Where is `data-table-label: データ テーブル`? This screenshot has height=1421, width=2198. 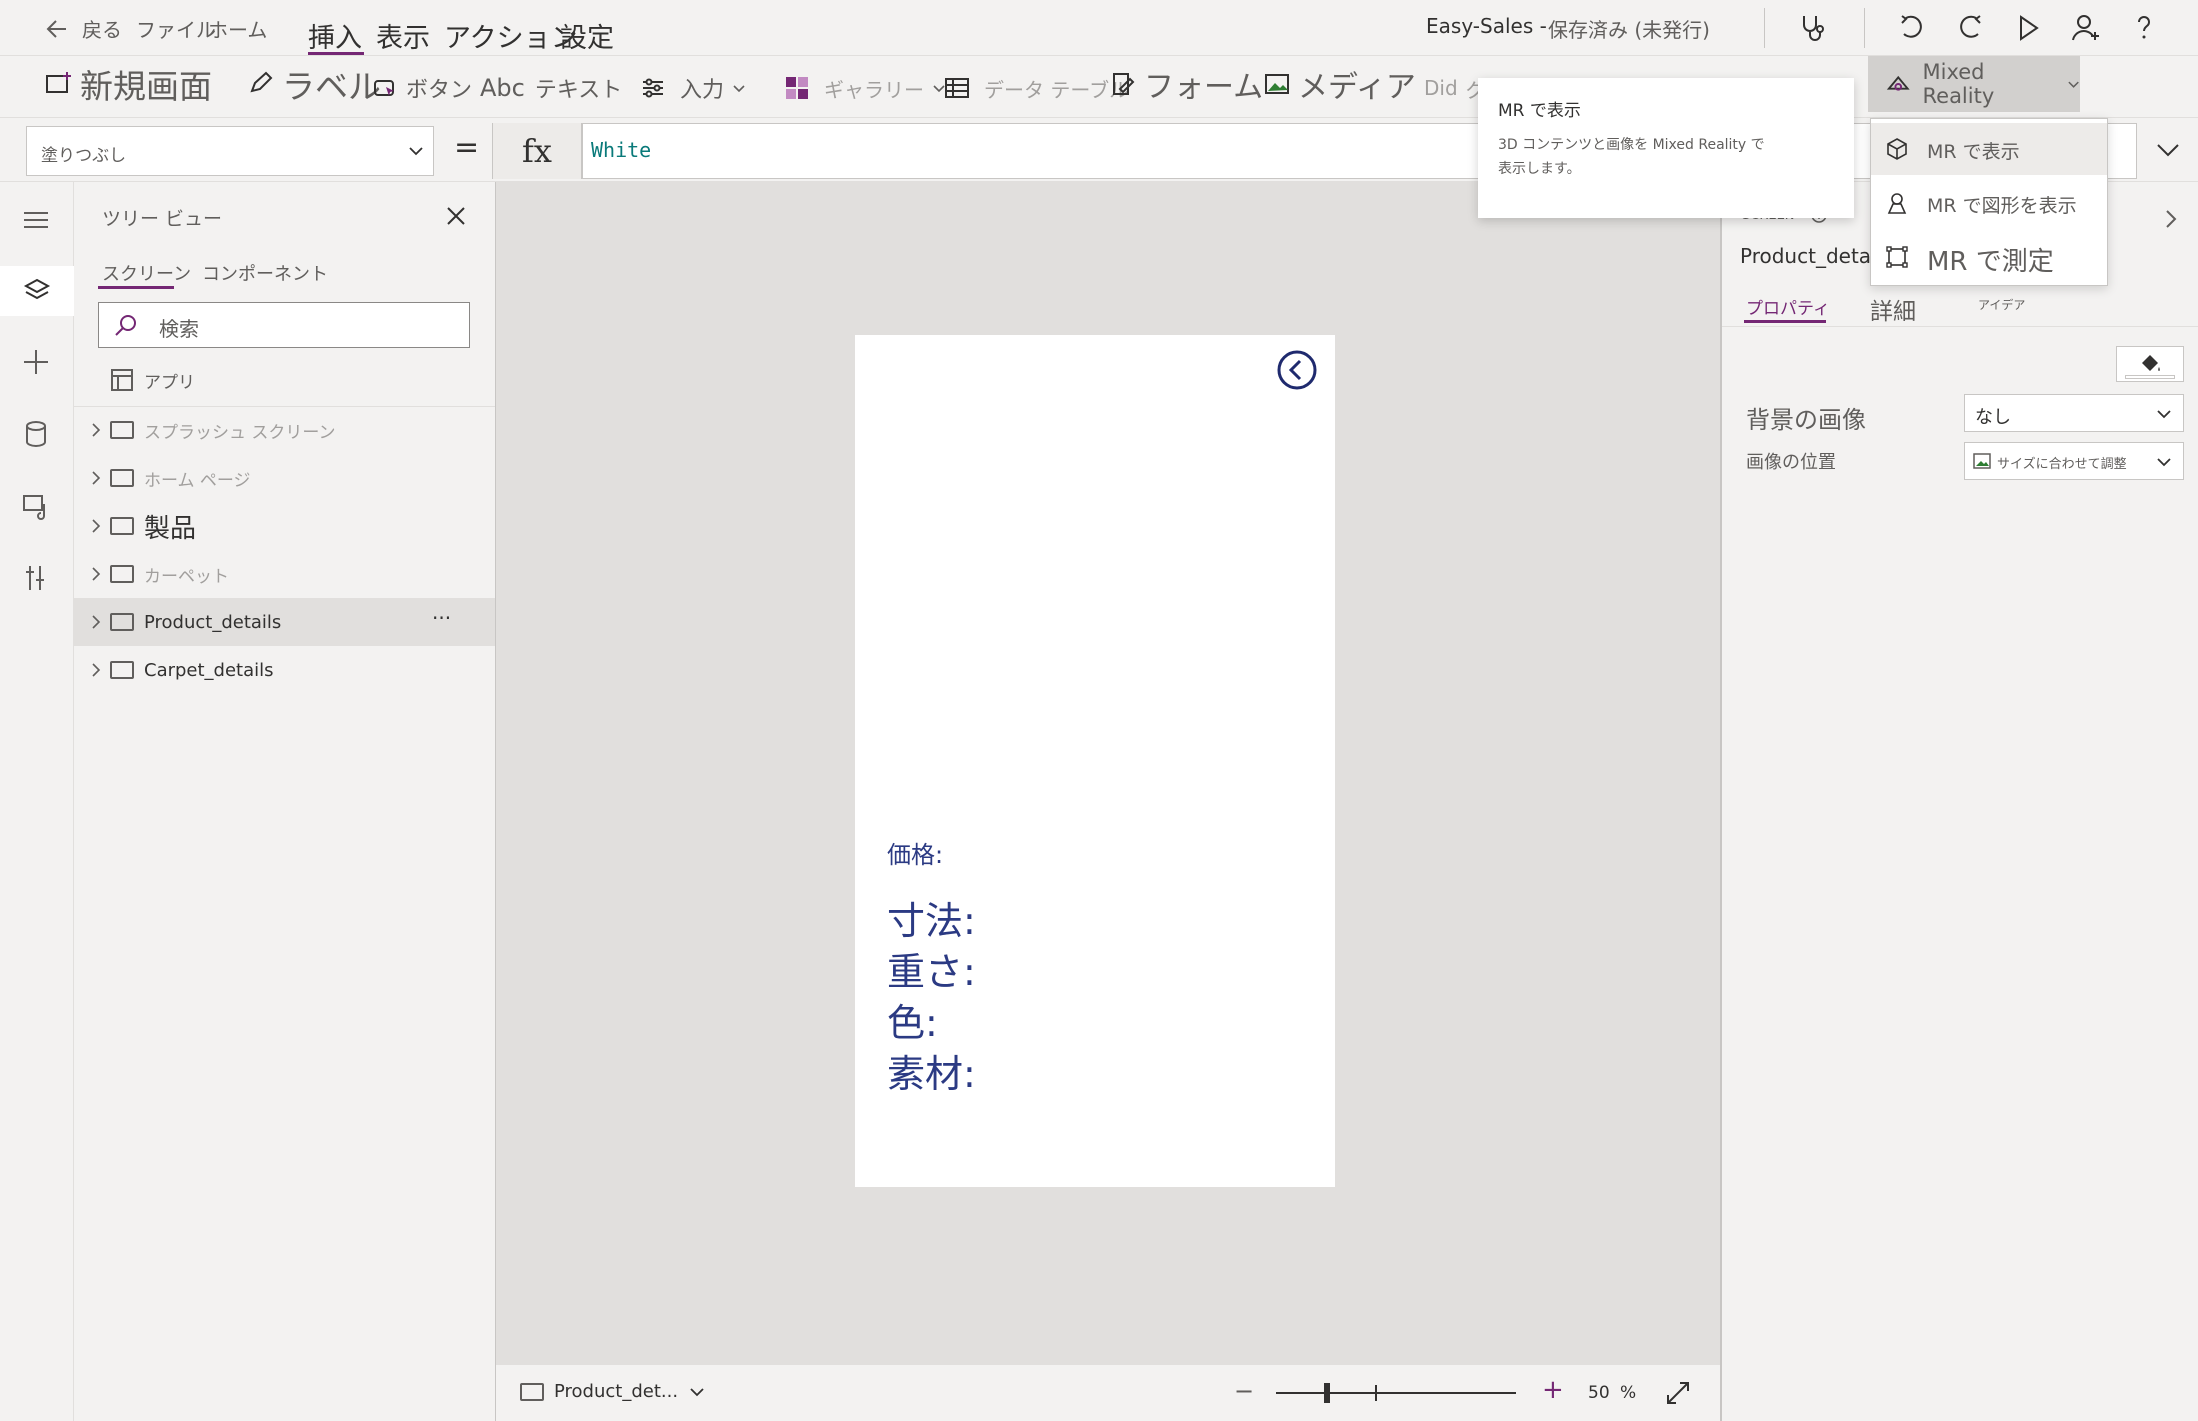 data-table-label: データ テーブル is located at coordinates (1057, 89).